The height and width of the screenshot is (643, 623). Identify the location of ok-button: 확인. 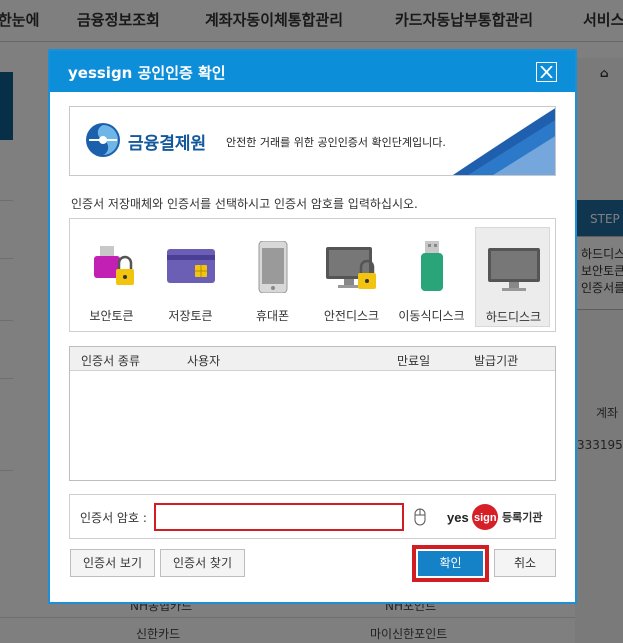
(450, 563).